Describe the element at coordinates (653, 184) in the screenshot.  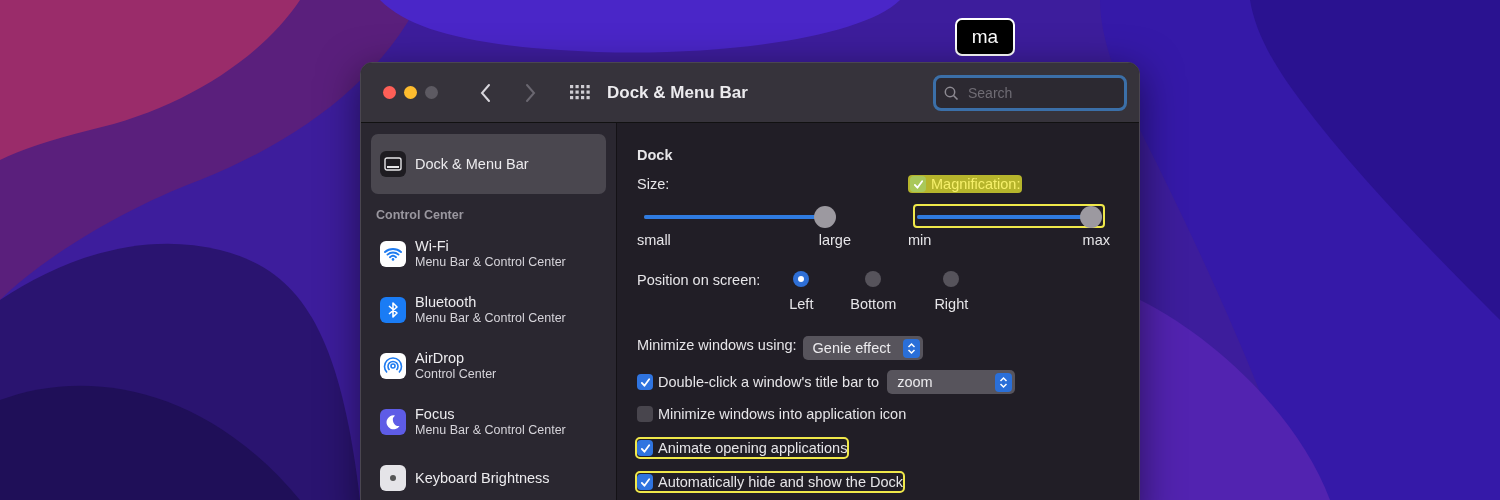
I see `size-label: Size:` at that location.